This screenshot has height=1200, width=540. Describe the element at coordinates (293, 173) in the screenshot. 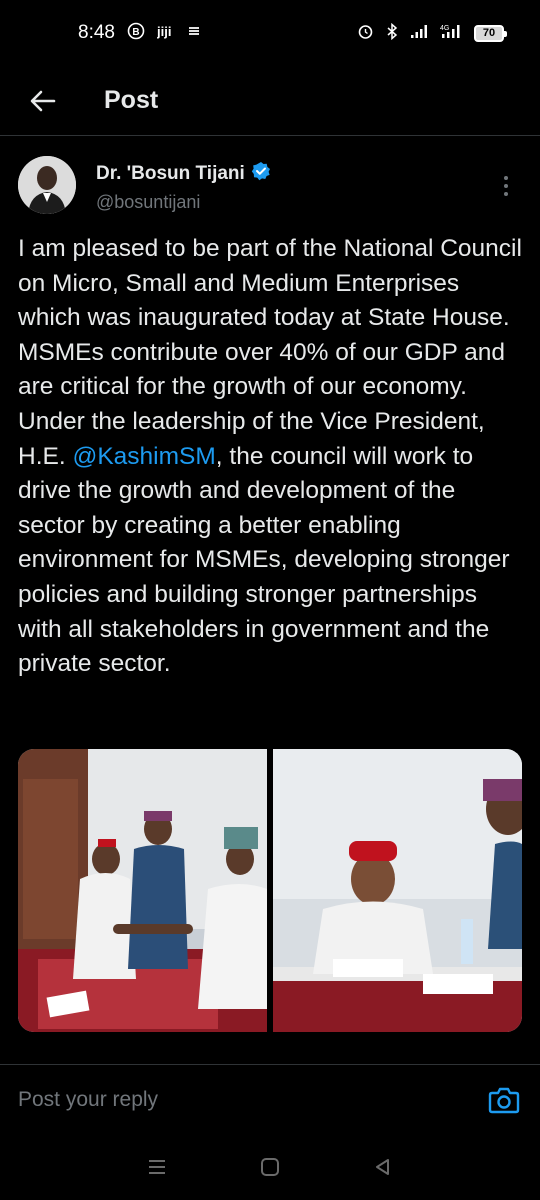

I see `author-name-row: Dr. 'Bosun Tijani` at that location.